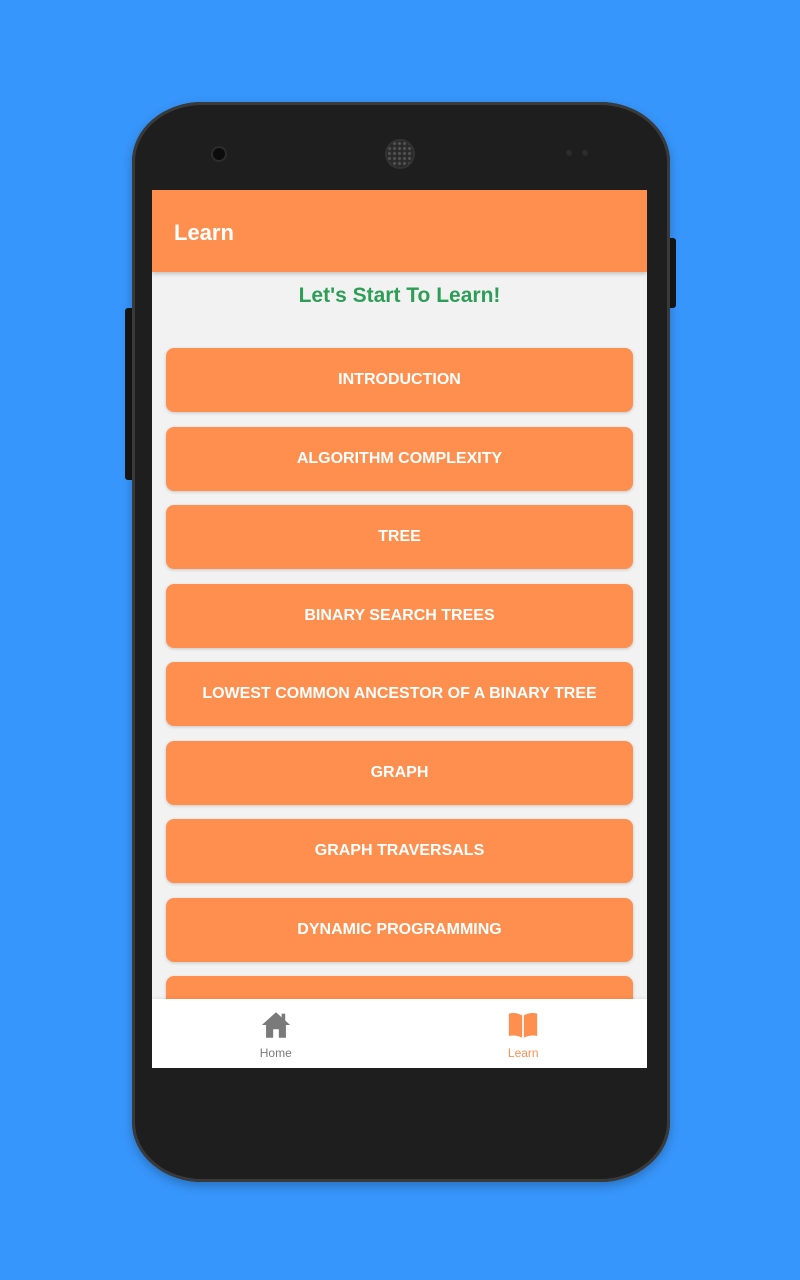  Describe the element at coordinates (399, 458) in the screenshot. I see `topic-button-algorithm-complexity: ALGORITHM COMPLEXITY` at that location.